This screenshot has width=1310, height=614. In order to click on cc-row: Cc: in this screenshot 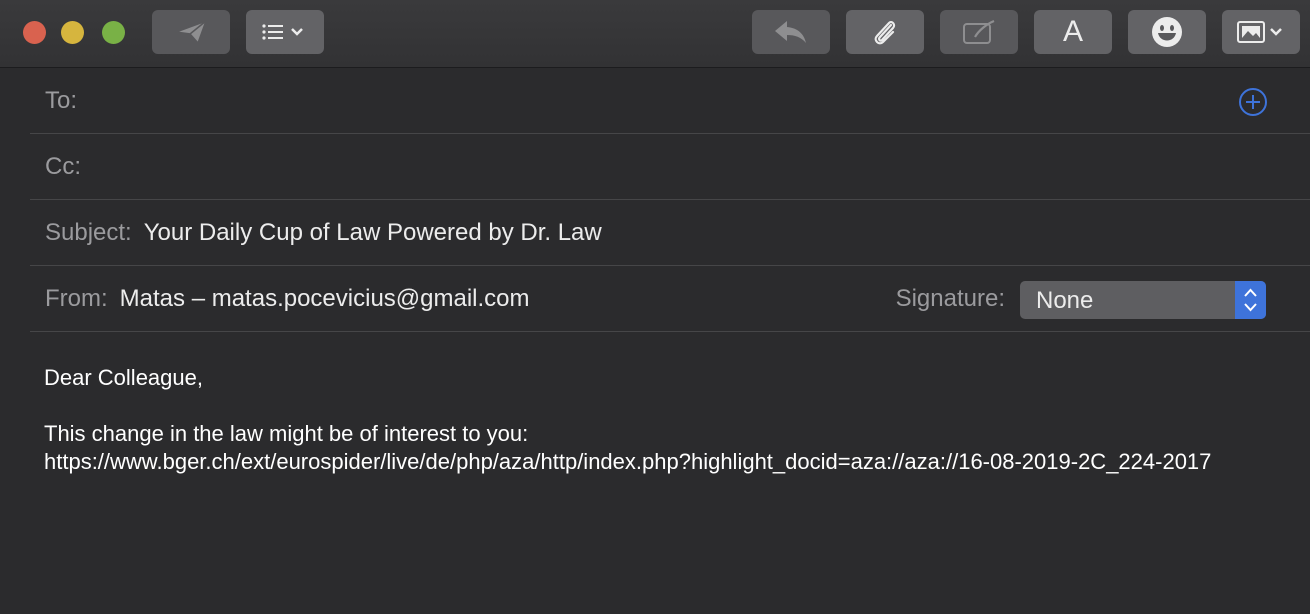, I will do `click(670, 167)`.